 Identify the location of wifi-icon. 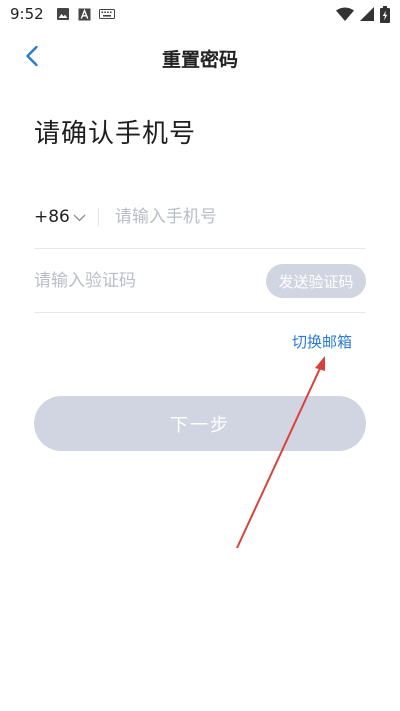
(345, 14).